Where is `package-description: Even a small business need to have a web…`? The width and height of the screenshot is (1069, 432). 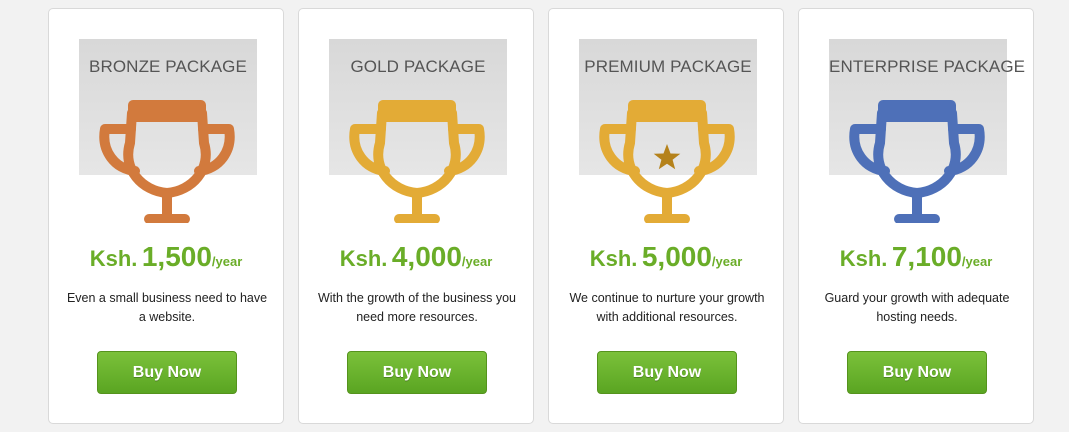 package-description: Even a small business need to have a web… is located at coordinates (167, 307).